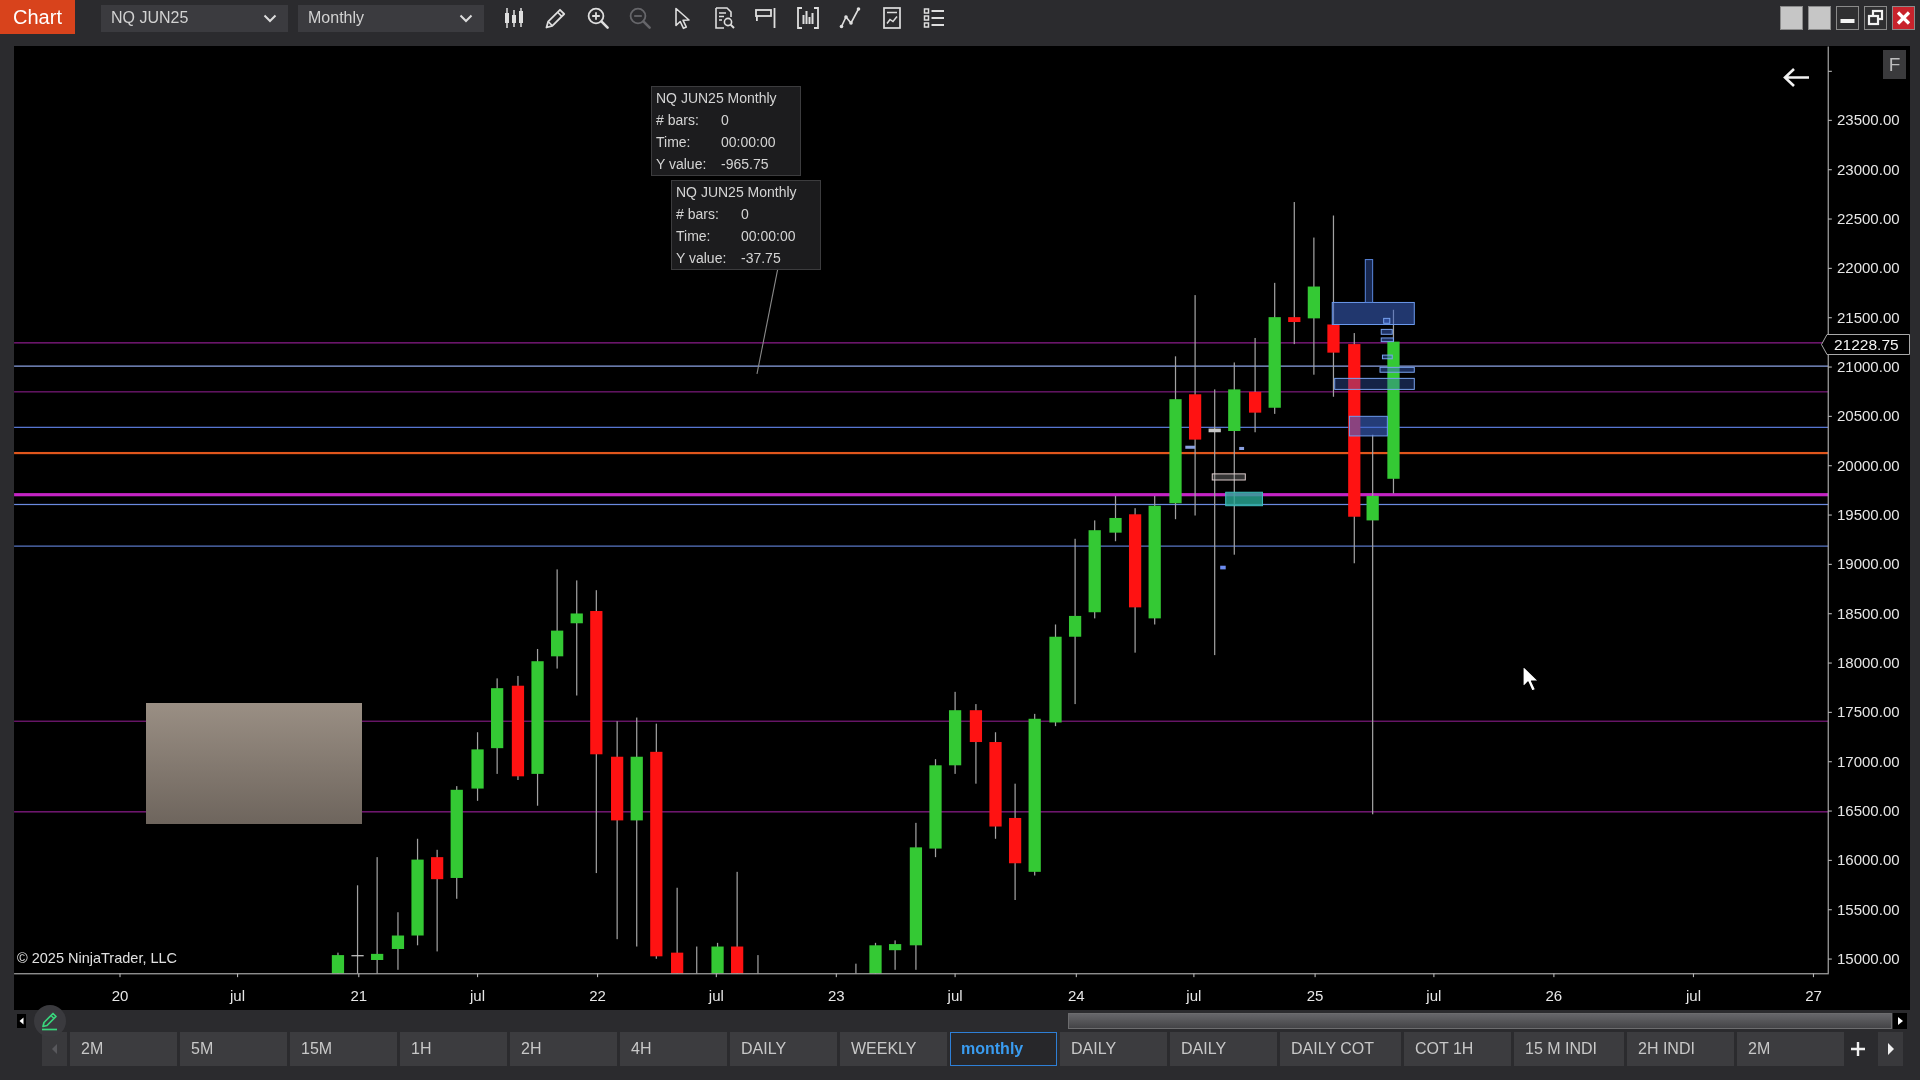  Describe the element at coordinates (1340, 1049) in the screenshot. I see `tab: DAILY COT` at that location.